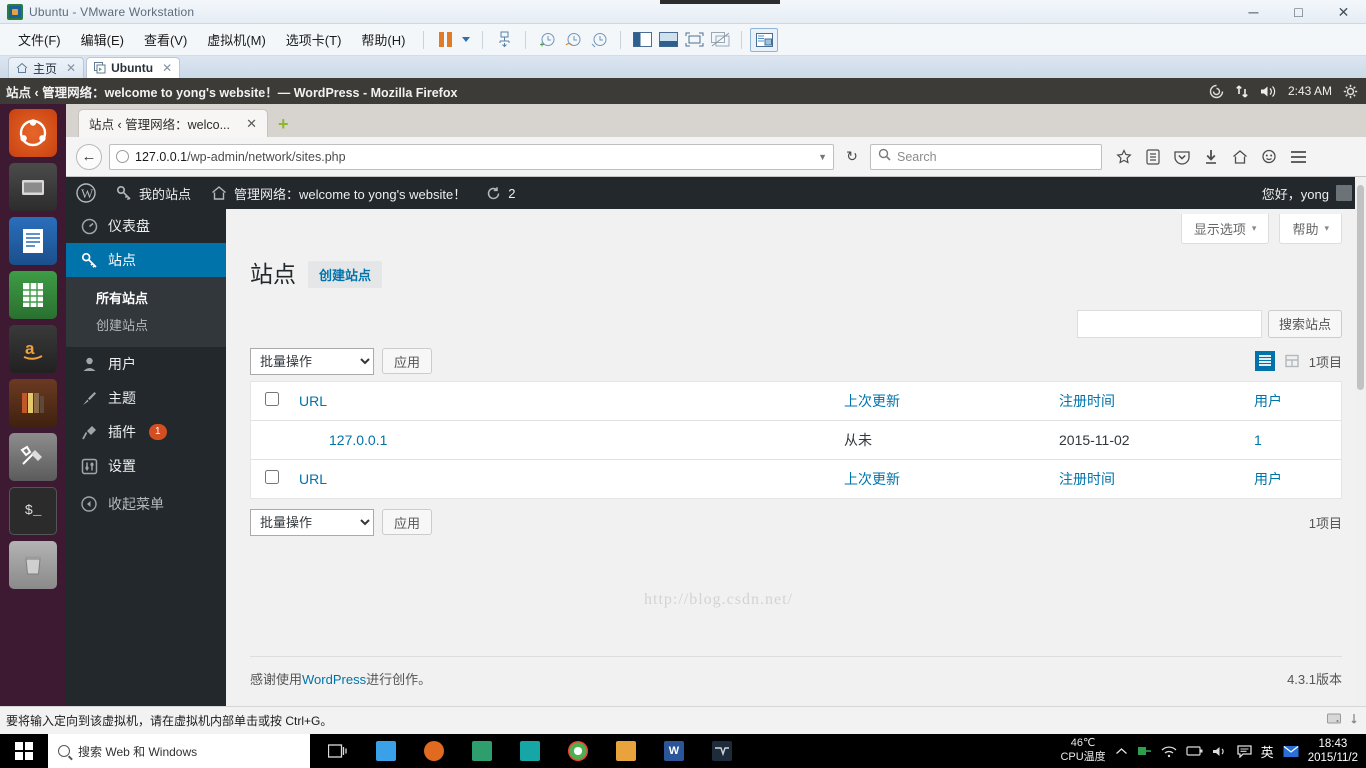 The height and width of the screenshot is (768, 1366). I want to click on taskbar-clock: 18:43 2015/11/2, so click(1333, 751).